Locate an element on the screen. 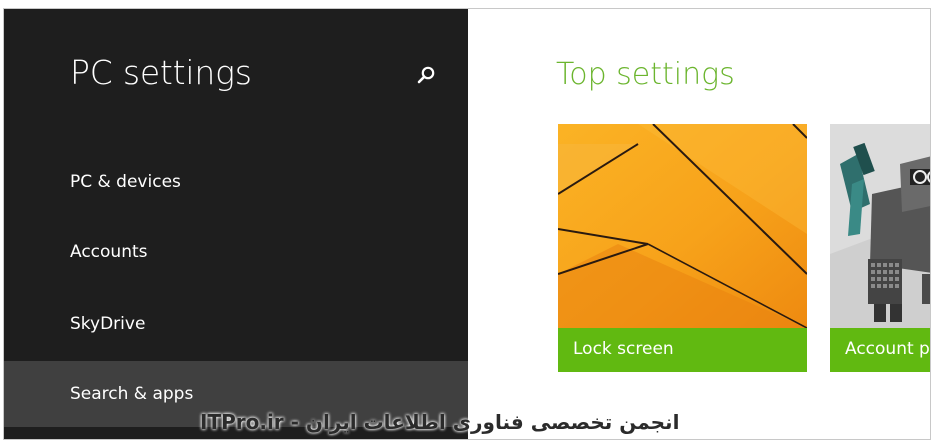 This screenshot has height=442, width=932. sidebar-item-accounts: Accounts is located at coordinates (236, 252).